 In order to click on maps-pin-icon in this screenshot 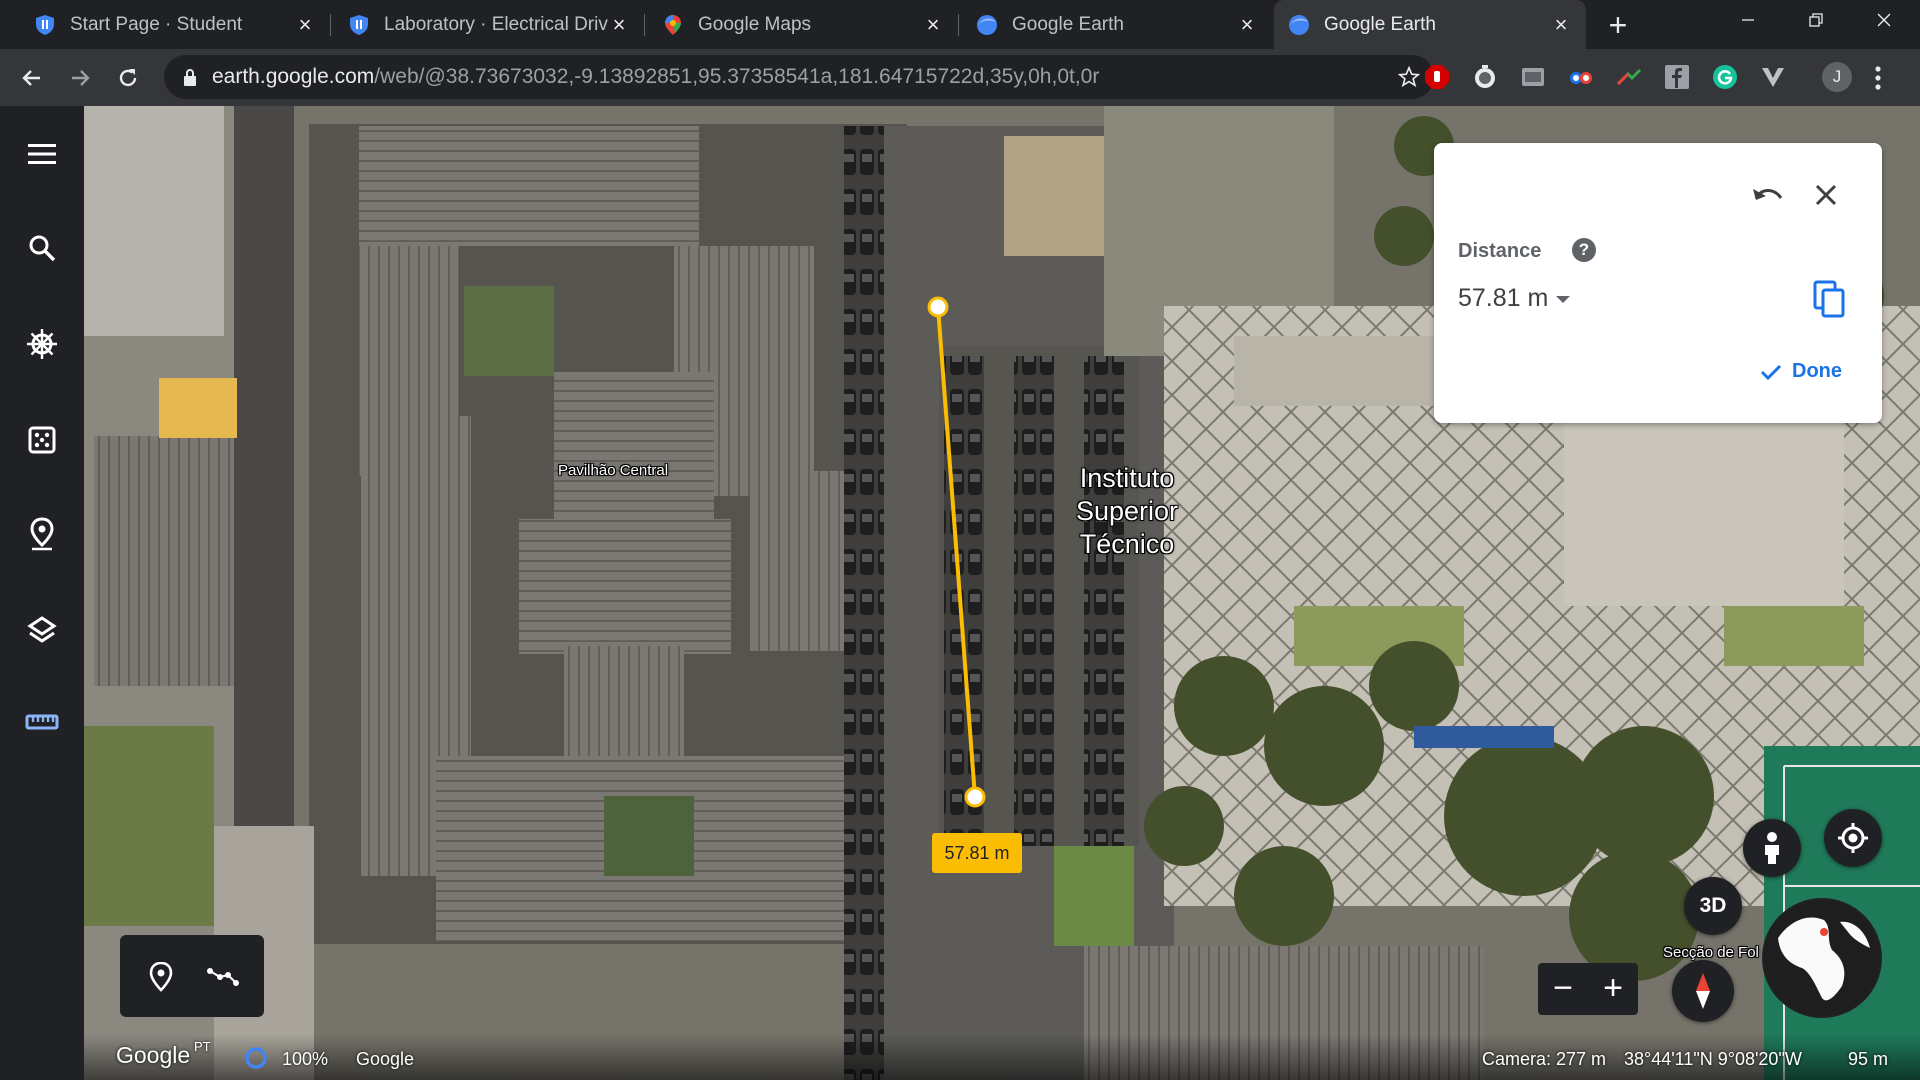, I will do `click(673, 24)`.